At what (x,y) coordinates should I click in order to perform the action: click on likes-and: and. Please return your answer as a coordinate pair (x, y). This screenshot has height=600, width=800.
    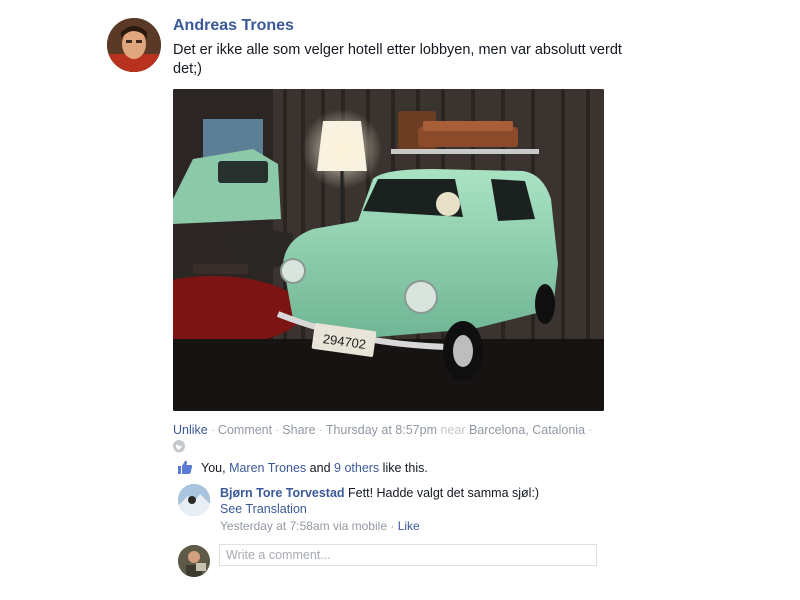
    Looking at the image, I should click on (320, 468).